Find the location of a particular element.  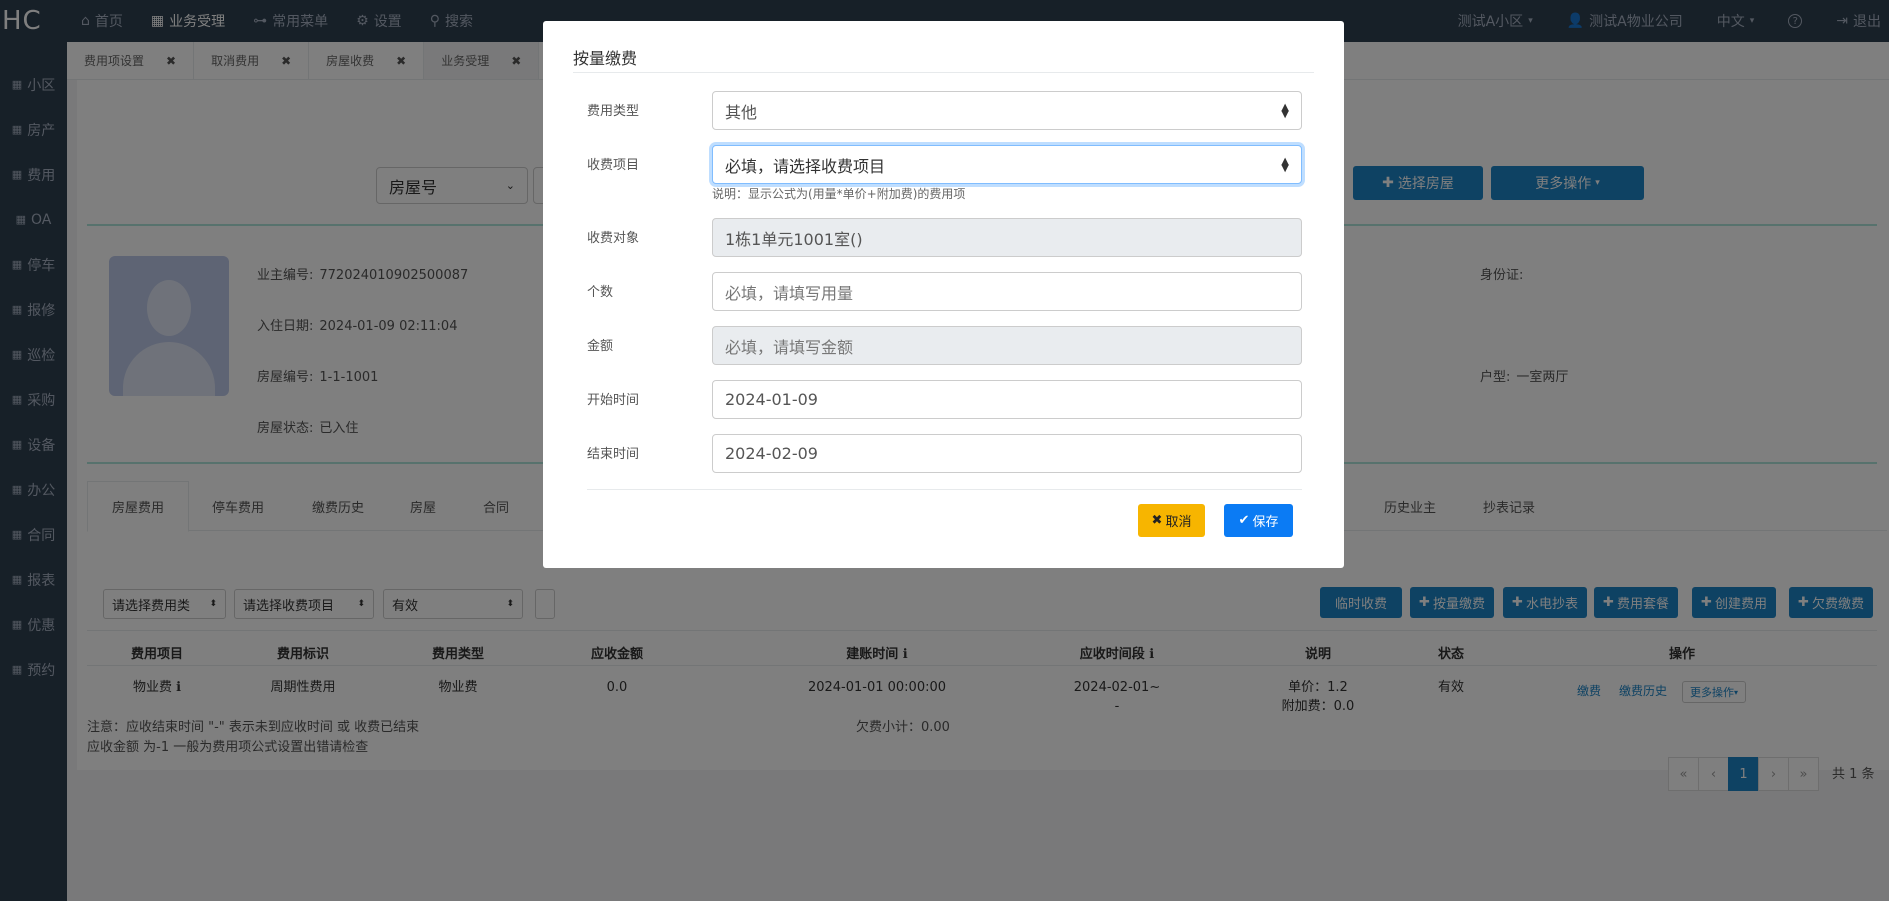

start-time-input: 2024-01-09 is located at coordinates (1007, 399).